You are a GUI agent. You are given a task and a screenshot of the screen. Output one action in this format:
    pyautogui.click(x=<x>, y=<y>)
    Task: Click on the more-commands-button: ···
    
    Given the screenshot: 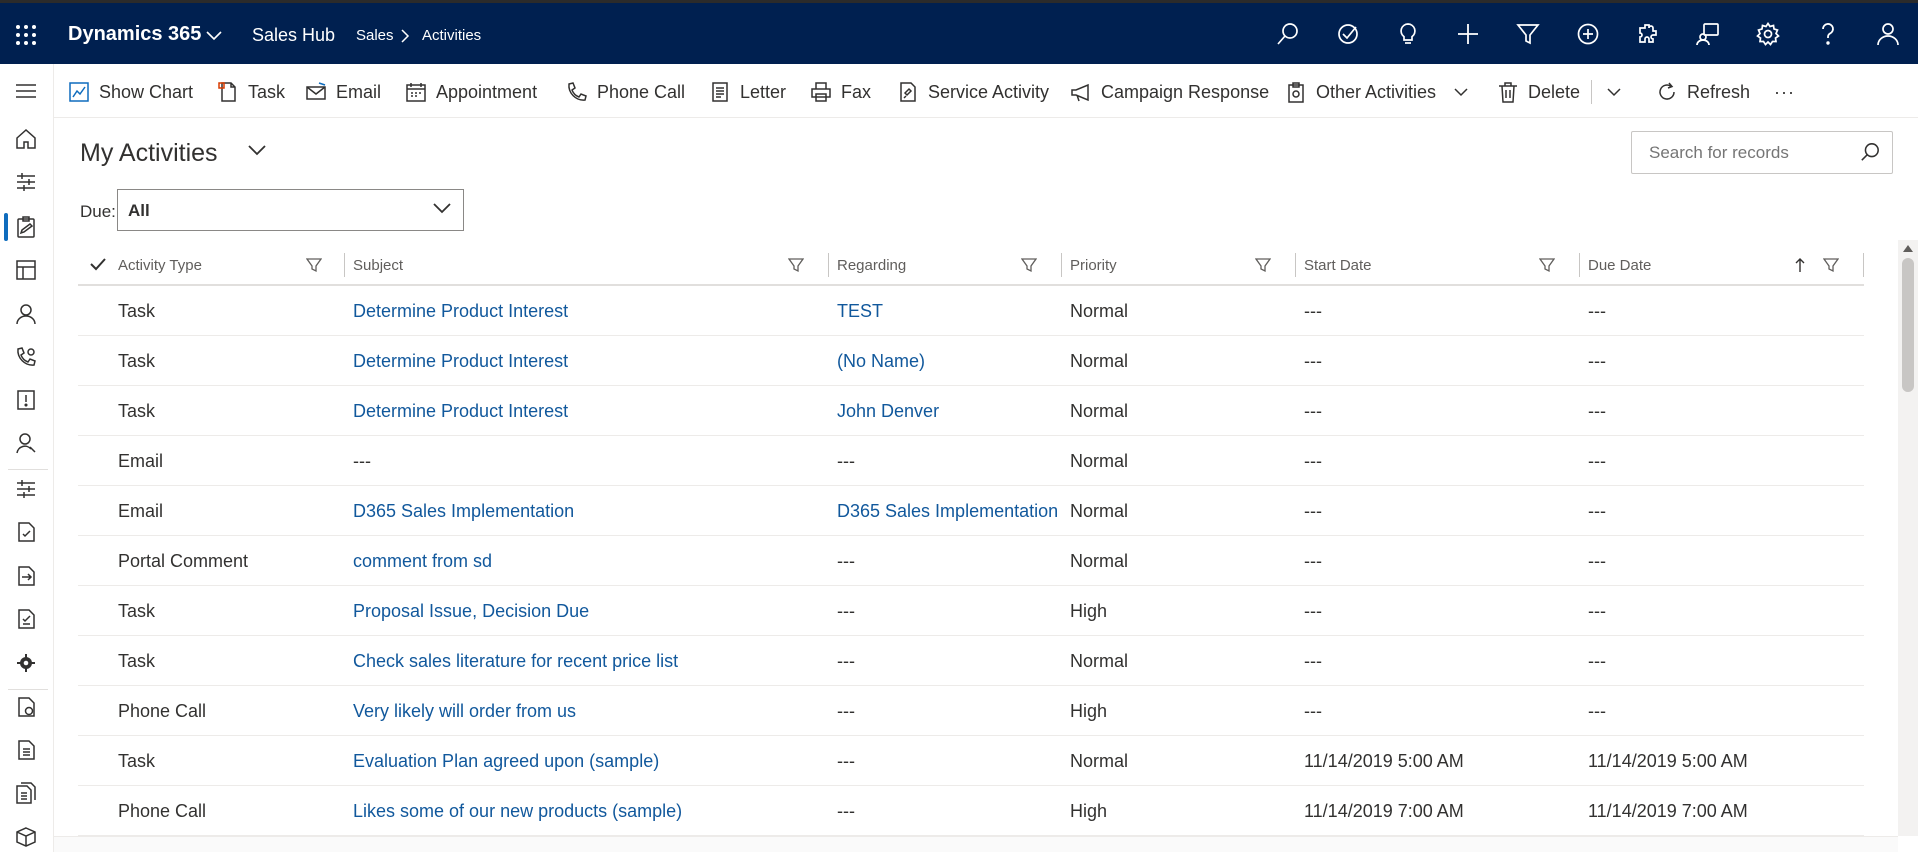 What is the action you would take?
    pyautogui.click(x=1784, y=92)
    